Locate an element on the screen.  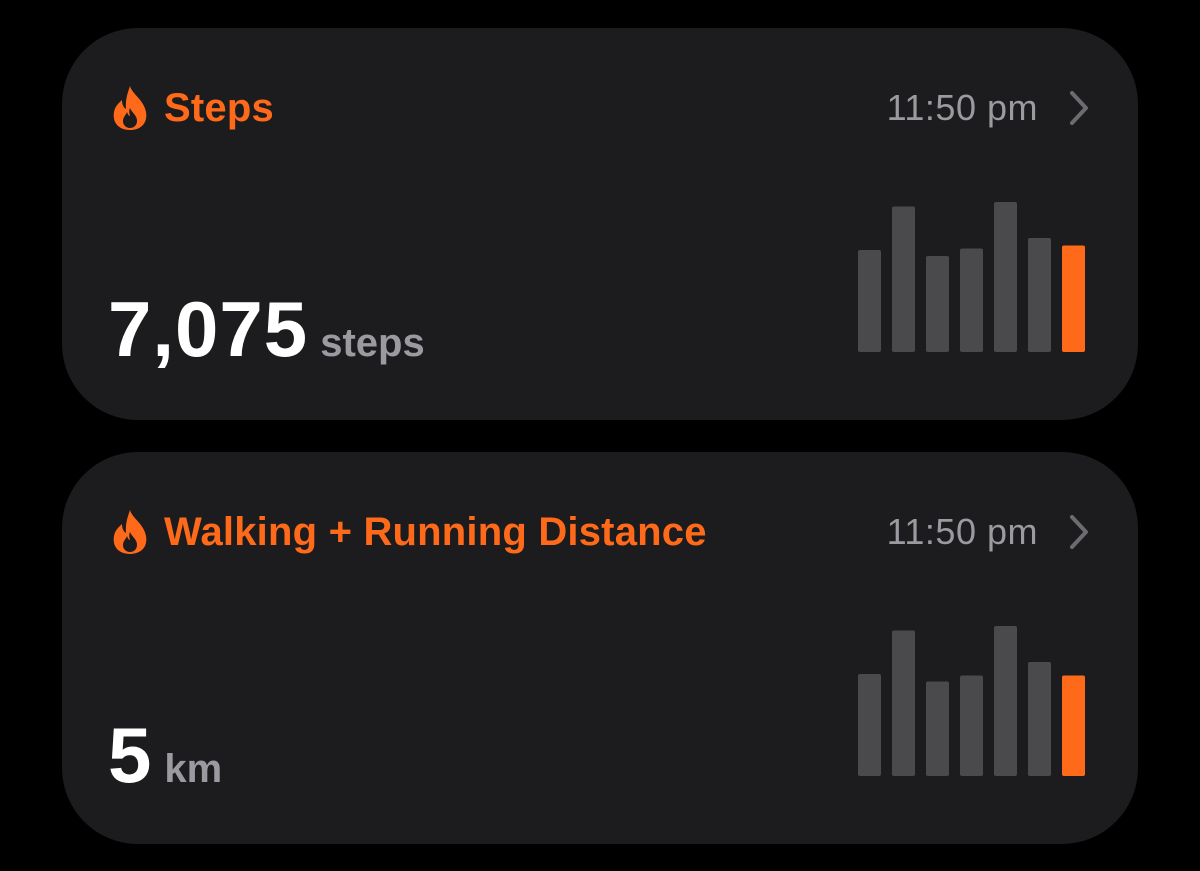
metric-value-row: 5 km is located at coordinates (165, 755).